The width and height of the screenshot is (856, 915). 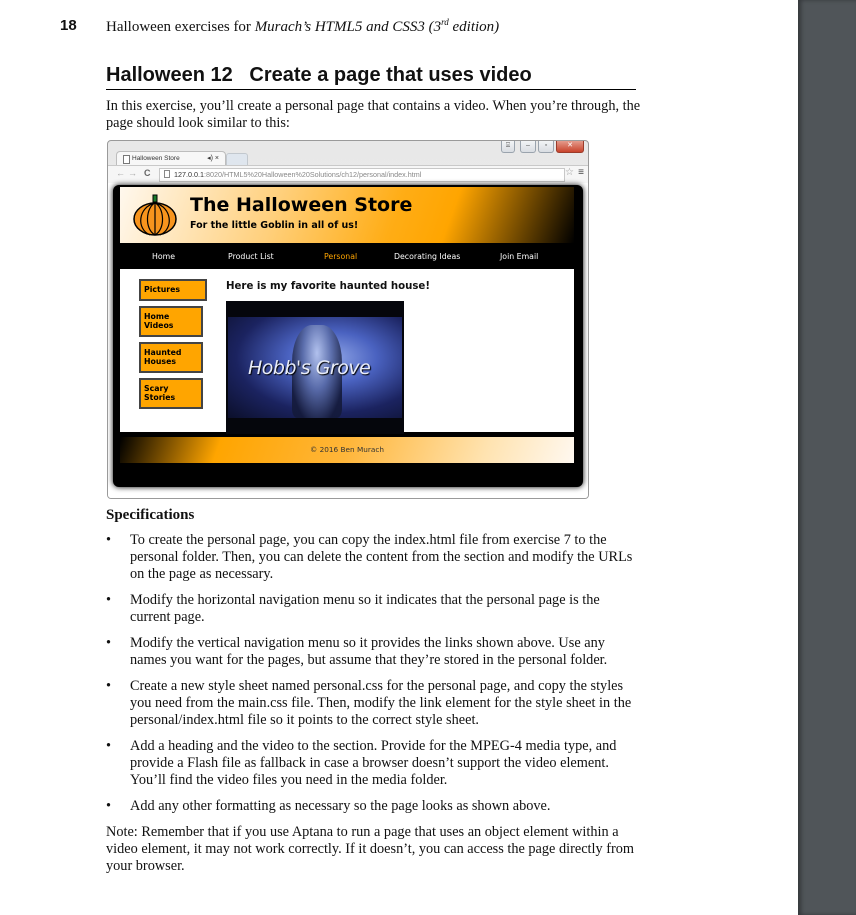 What do you see at coordinates (309, 368) in the screenshot?
I see `video-caption: Hobb's Grove` at bounding box center [309, 368].